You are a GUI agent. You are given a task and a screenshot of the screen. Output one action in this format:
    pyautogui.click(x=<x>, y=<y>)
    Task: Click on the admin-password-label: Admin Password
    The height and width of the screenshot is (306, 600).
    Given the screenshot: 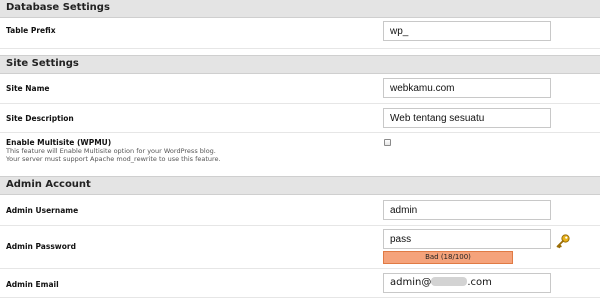 What is the action you would take?
    pyautogui.click(x=41, y=246)
    